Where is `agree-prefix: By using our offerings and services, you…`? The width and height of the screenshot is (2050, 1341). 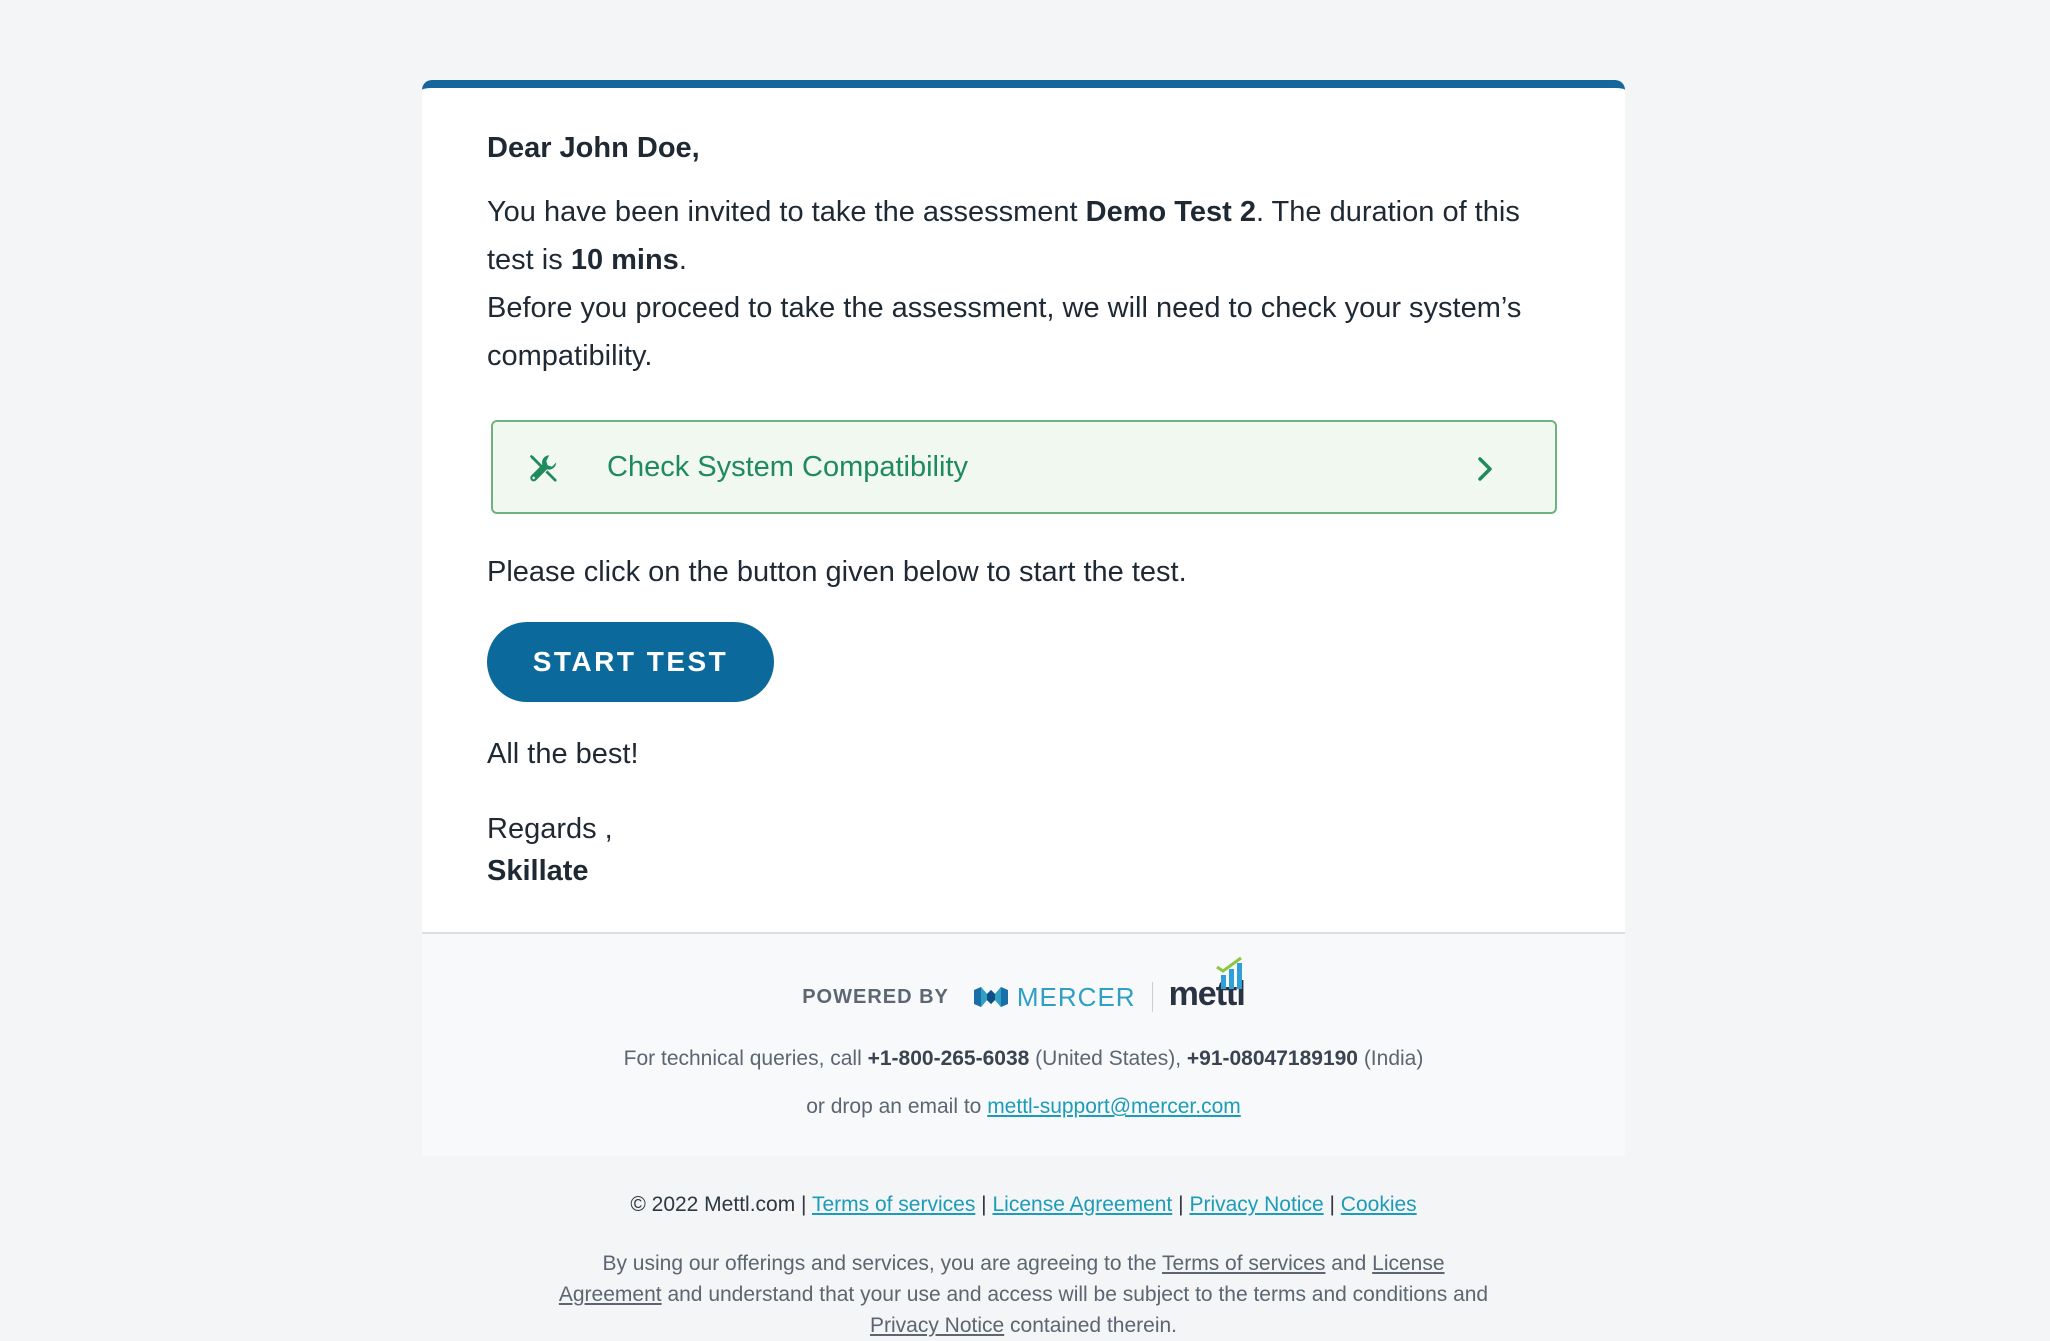
agree-prefix: By using our offerings and services, you… is located at coordinates (882, 1263).